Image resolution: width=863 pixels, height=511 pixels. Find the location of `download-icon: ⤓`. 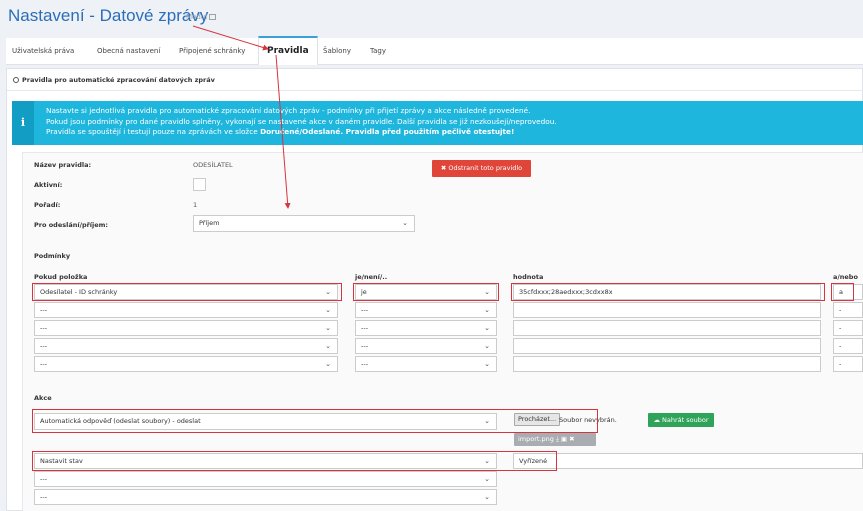

download-icon: ⤓ is located at coordinates (557, 439).